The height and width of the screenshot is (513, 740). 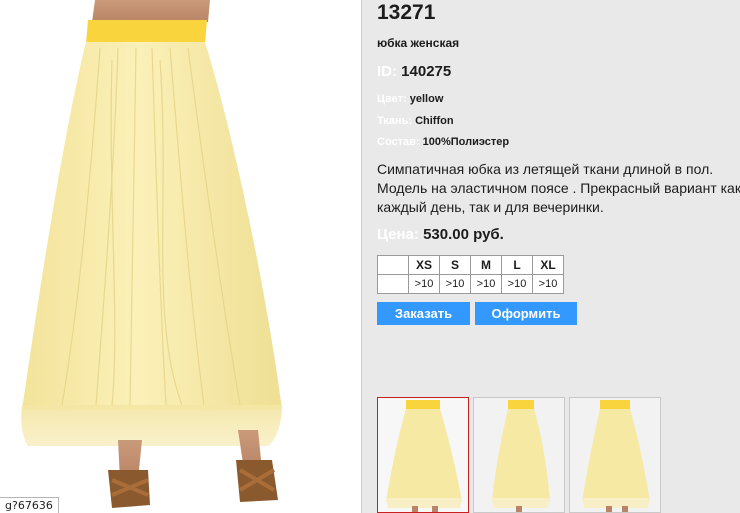 What do you see at coordinates (387, 71) in the screenshot?
I see `id-label: ID:` at bounding box center [387, 71].